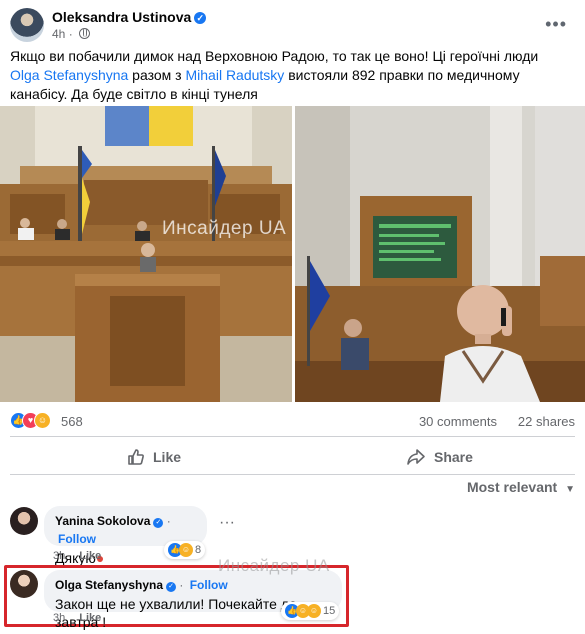 The image size is (585, 634). Describe the element at coordinates (512, 487) in the screenshot. I see `sort-label: Most relevant` at that location.